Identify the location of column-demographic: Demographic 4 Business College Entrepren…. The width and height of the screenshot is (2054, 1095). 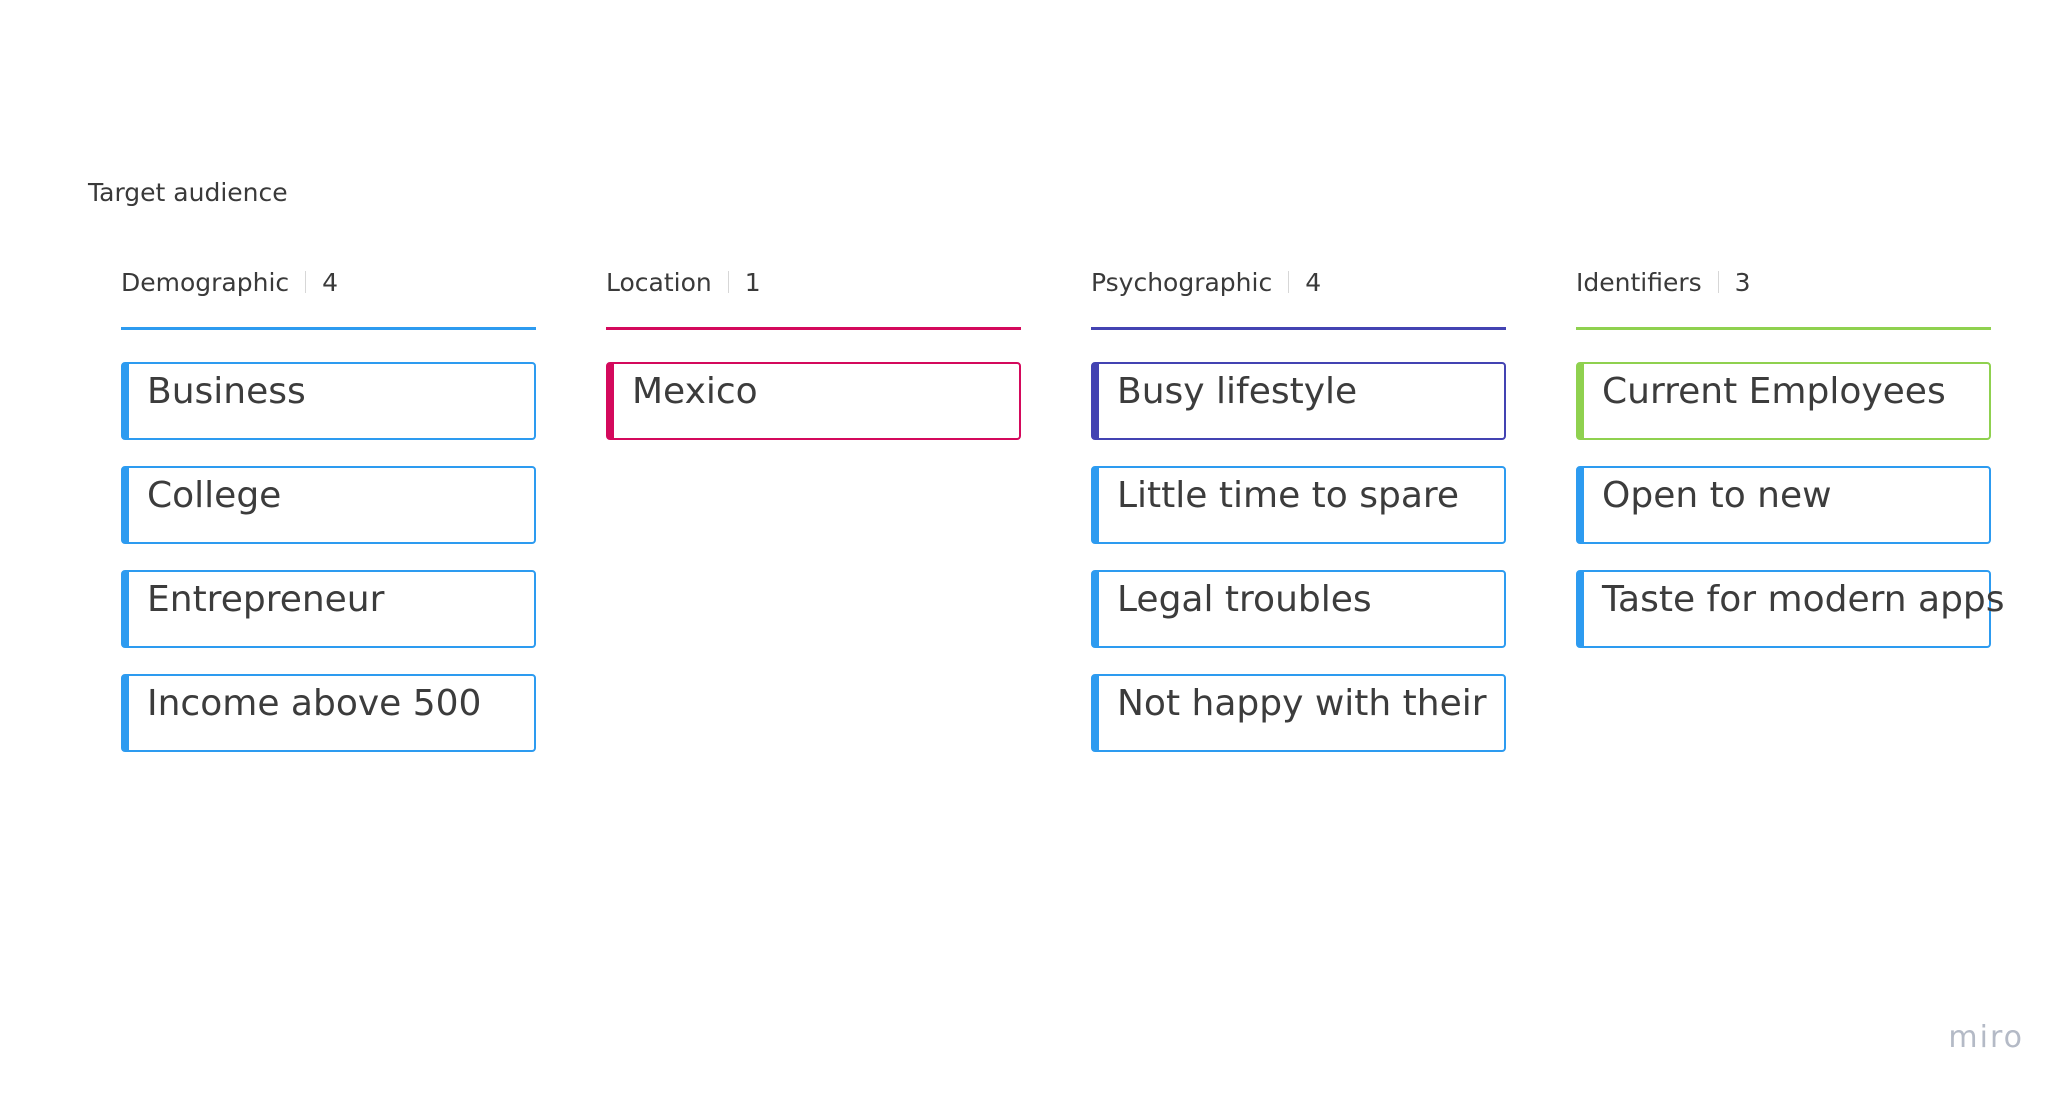
(328, 507).